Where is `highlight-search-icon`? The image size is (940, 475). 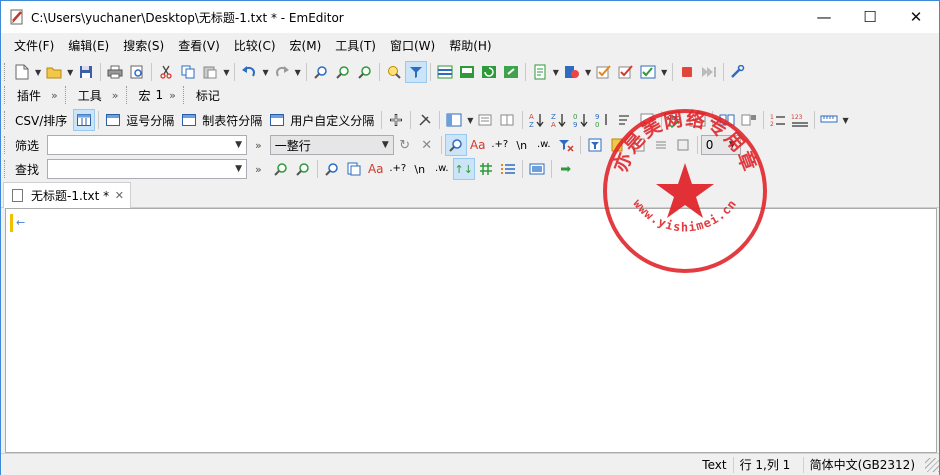 highlight-search-icon is located at coordinates (394, 72).